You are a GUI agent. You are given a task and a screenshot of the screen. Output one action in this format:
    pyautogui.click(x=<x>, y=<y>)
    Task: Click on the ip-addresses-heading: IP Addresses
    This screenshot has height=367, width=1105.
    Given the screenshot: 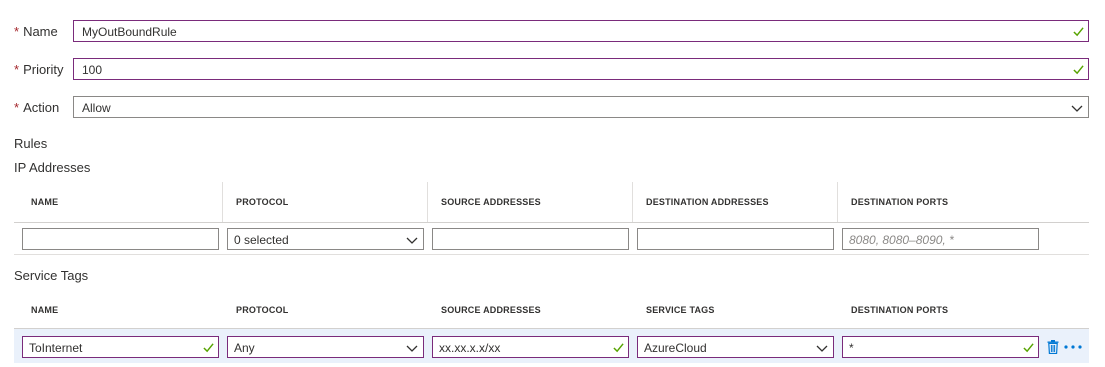 What is the action you would take?
    pyautogui.click(x=52, y=167)
    